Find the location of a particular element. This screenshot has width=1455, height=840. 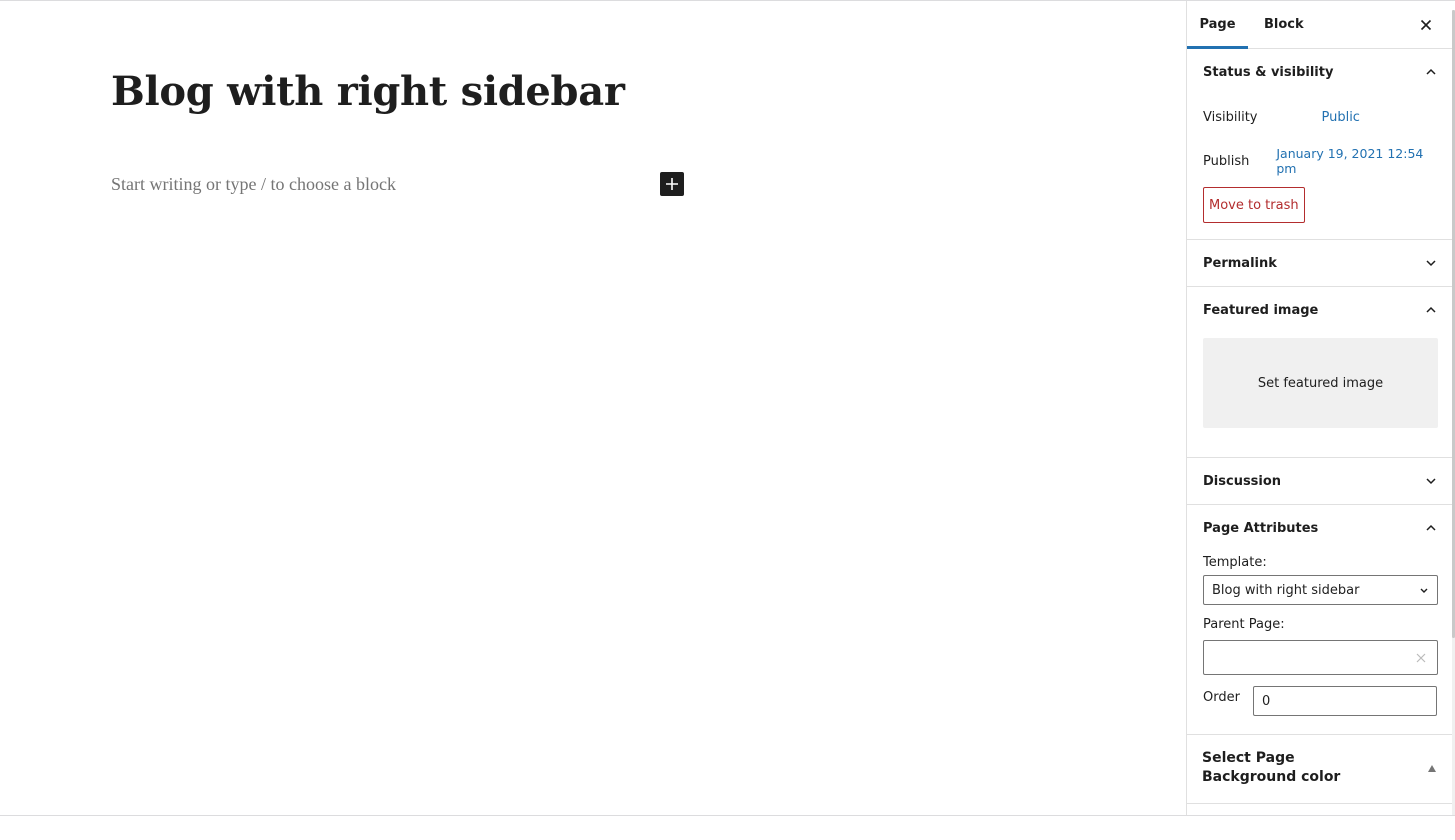

move-to-trash-button: Move to trash is located at coordinates (1254, 205).